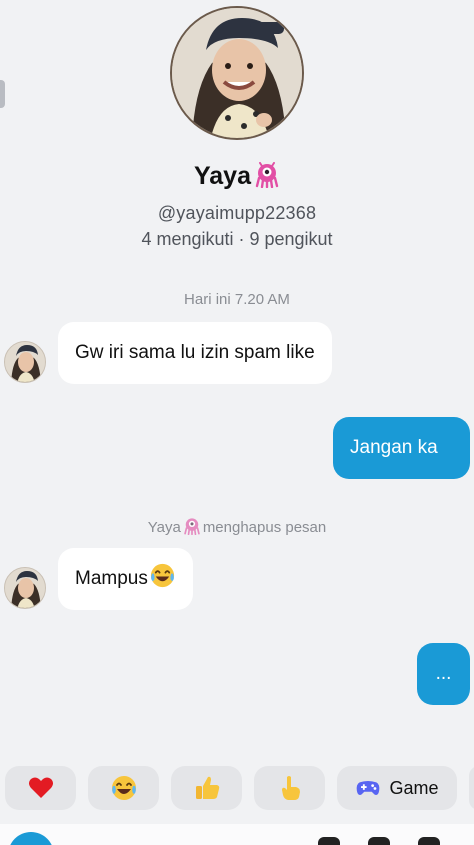  I want to click on profile-name: Yaya, so click(222, 176).